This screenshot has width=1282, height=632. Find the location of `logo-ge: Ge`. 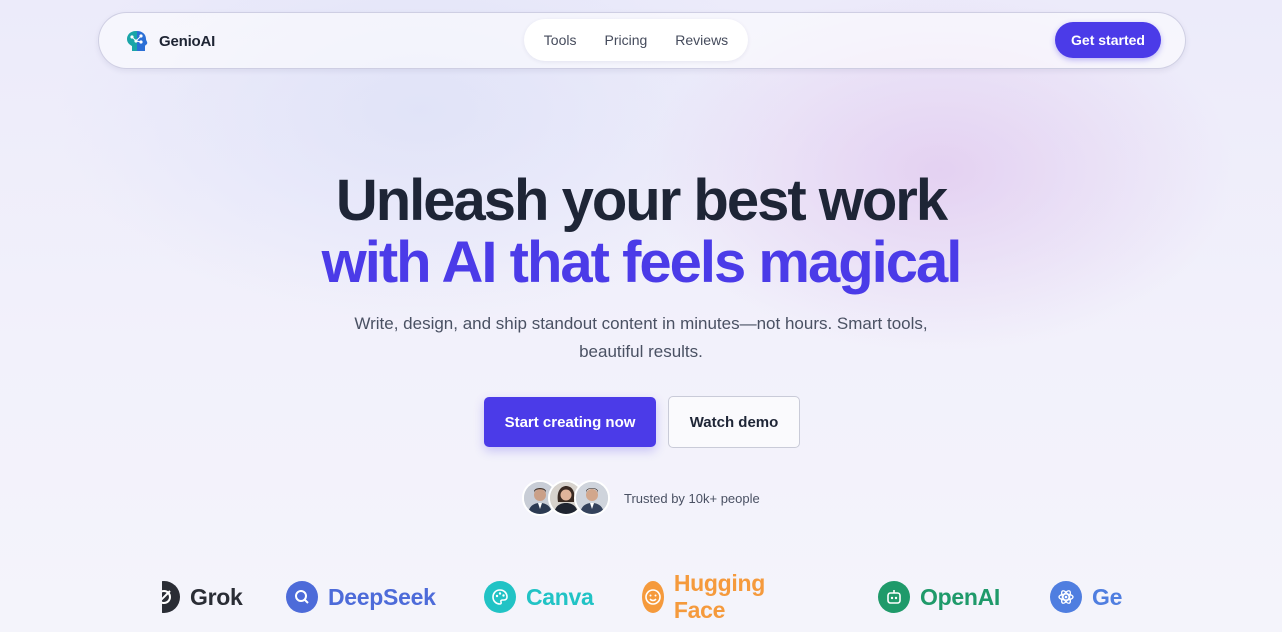

logo-ge: Ge is located at coordinates (1086, 597).